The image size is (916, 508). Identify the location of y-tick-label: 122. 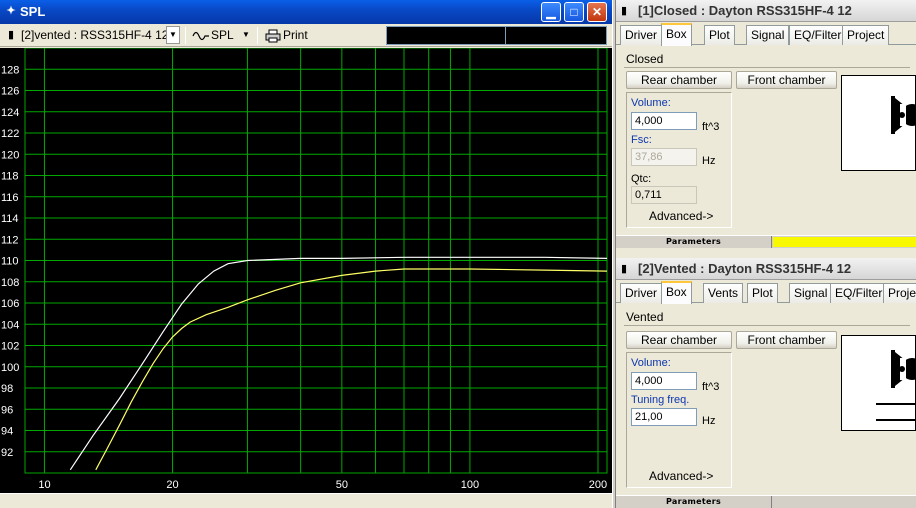
(10, 134).